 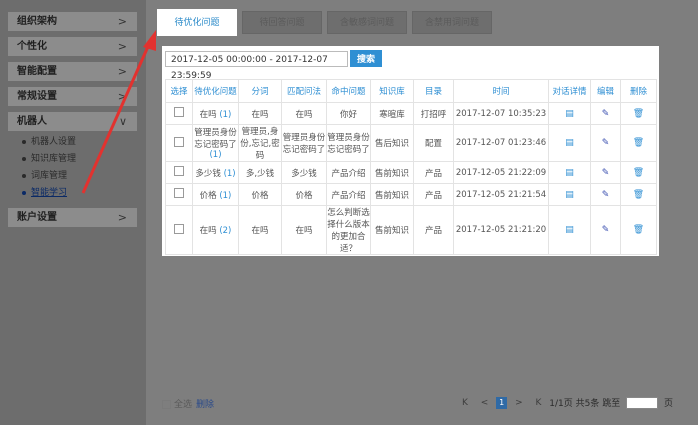 I want to click on select-all-area: 全选 删除, so click(x=188, y=403).